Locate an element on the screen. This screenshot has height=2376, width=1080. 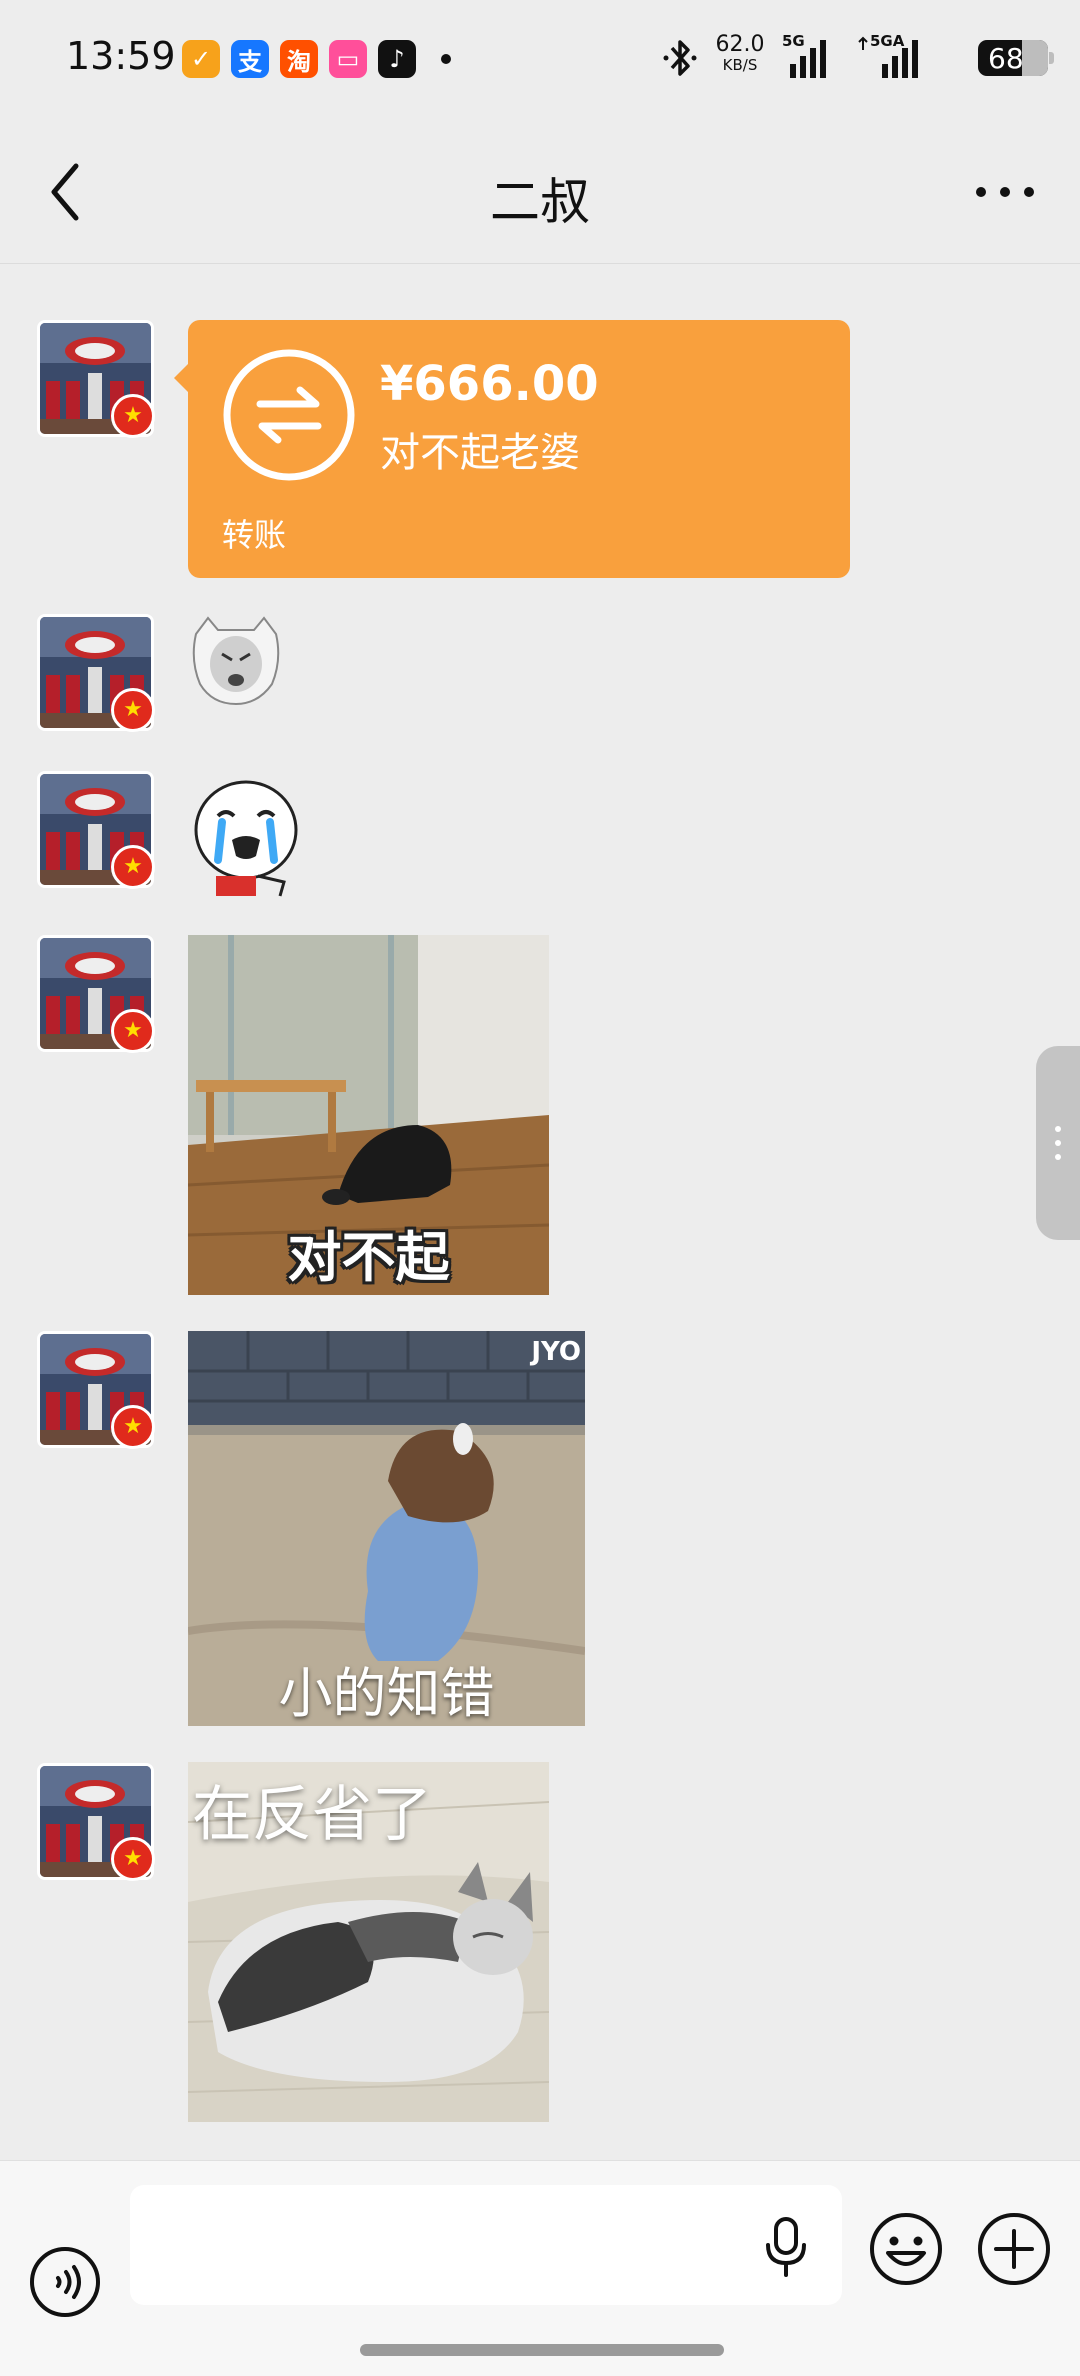
more-options-icon is located at coordinates (1005, 192).